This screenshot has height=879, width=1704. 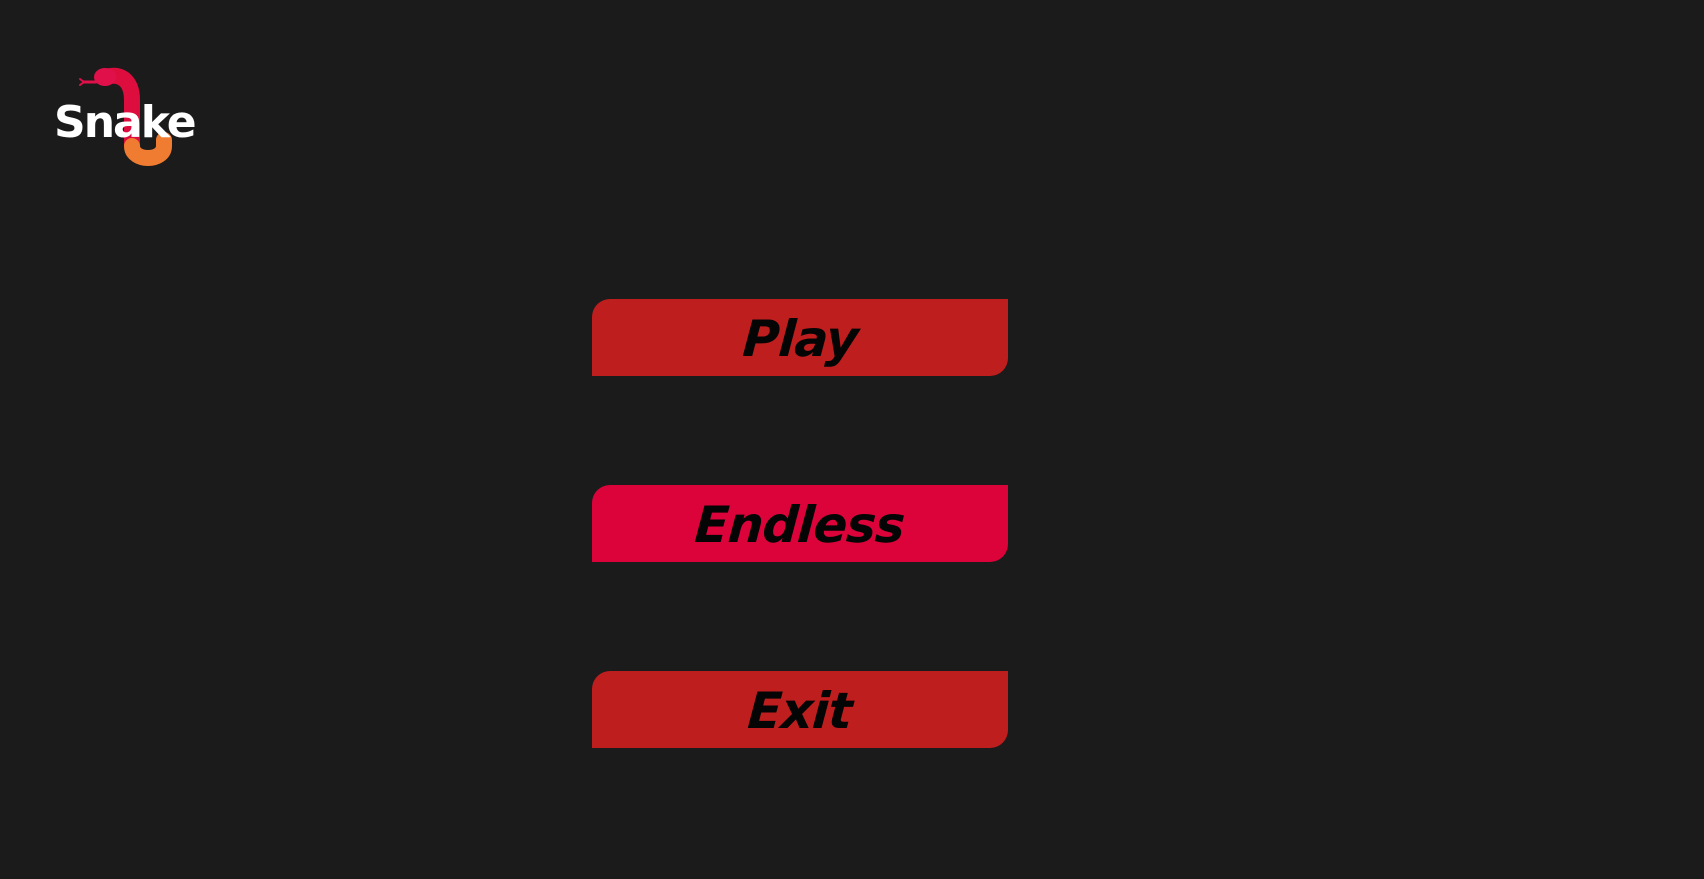 I want to click on logo-text: Snake, so click(x=124, y=122).